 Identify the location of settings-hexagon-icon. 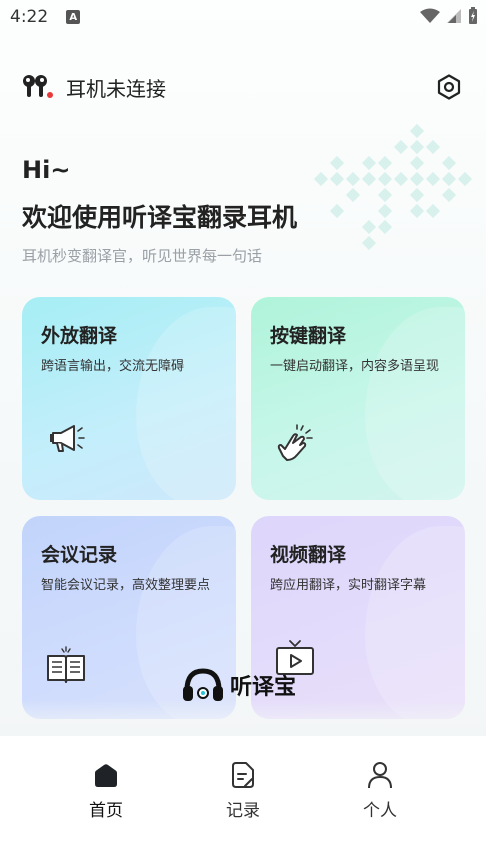
(449, 87).